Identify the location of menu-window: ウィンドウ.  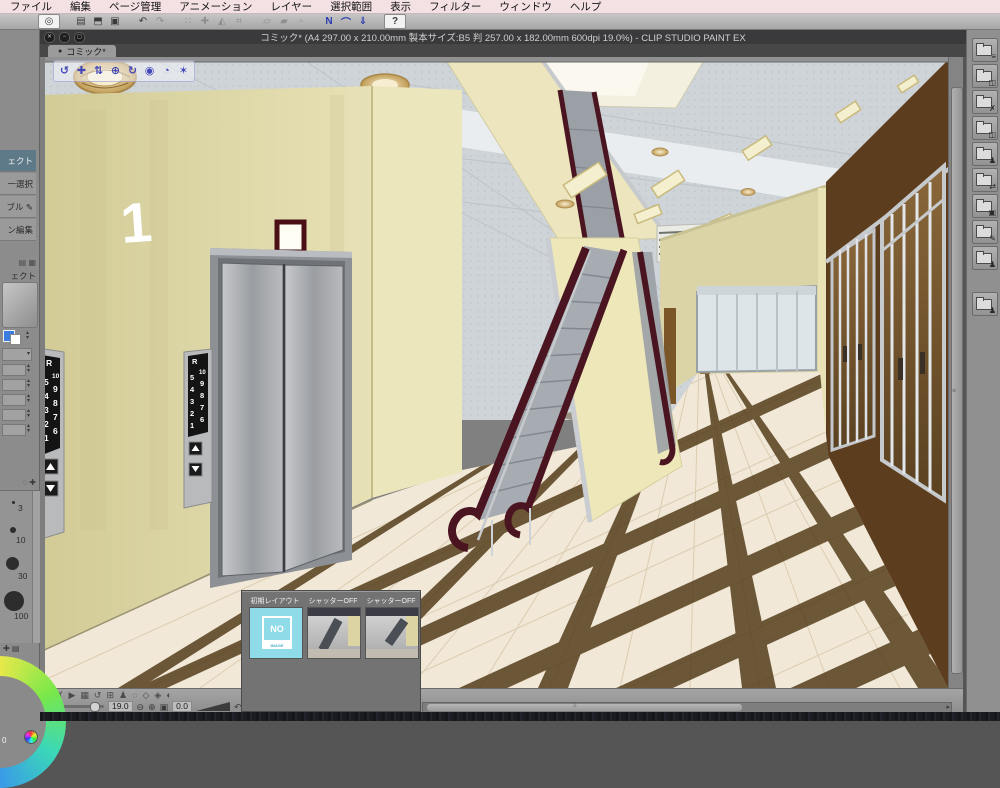
(525, 7).